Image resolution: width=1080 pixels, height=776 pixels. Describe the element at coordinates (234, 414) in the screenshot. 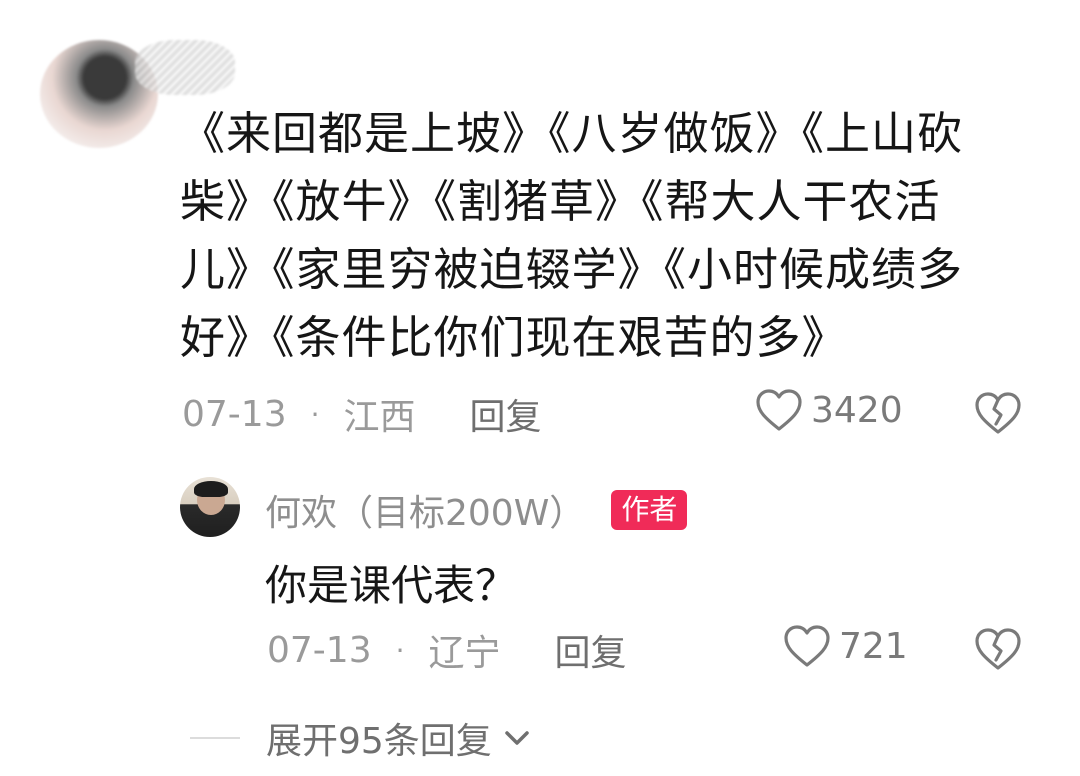

I see `comment-date: 07-13` at that location.